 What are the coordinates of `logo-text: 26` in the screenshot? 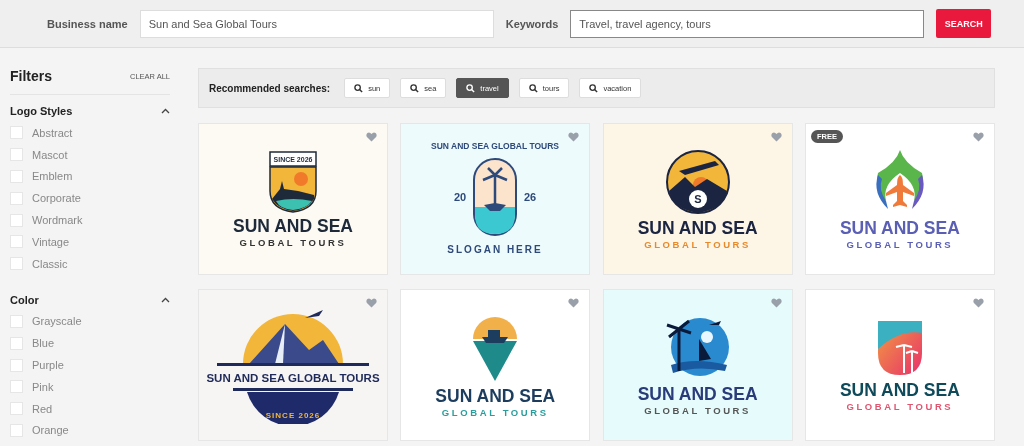 It's located at (530, 197).